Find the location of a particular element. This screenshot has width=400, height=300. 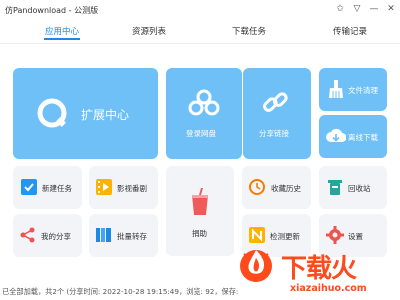

recycle-bin-label: 回收站 is located at coordinates (359, 188).